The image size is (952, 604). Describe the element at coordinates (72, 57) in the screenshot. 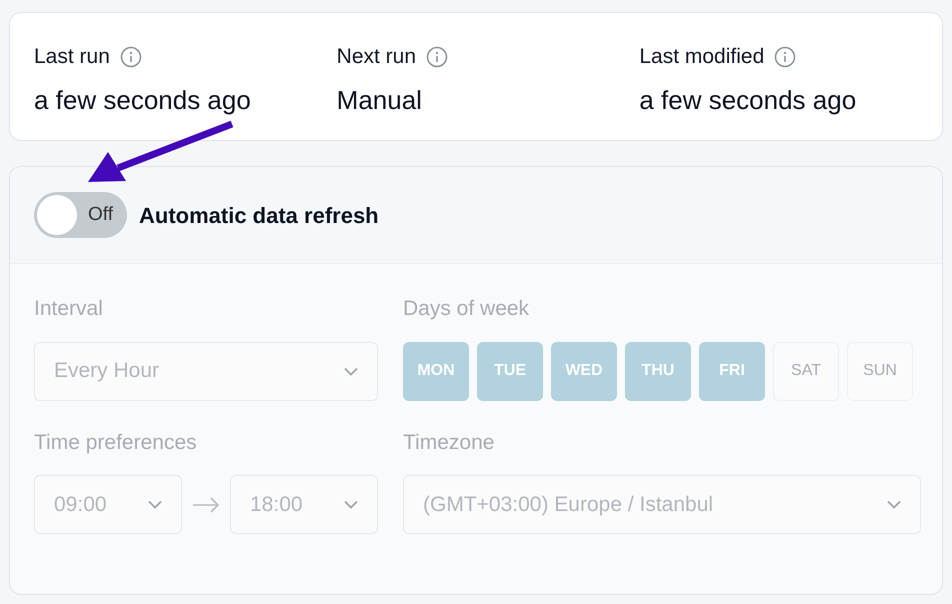

I see `stat-label: Last run` at that location.